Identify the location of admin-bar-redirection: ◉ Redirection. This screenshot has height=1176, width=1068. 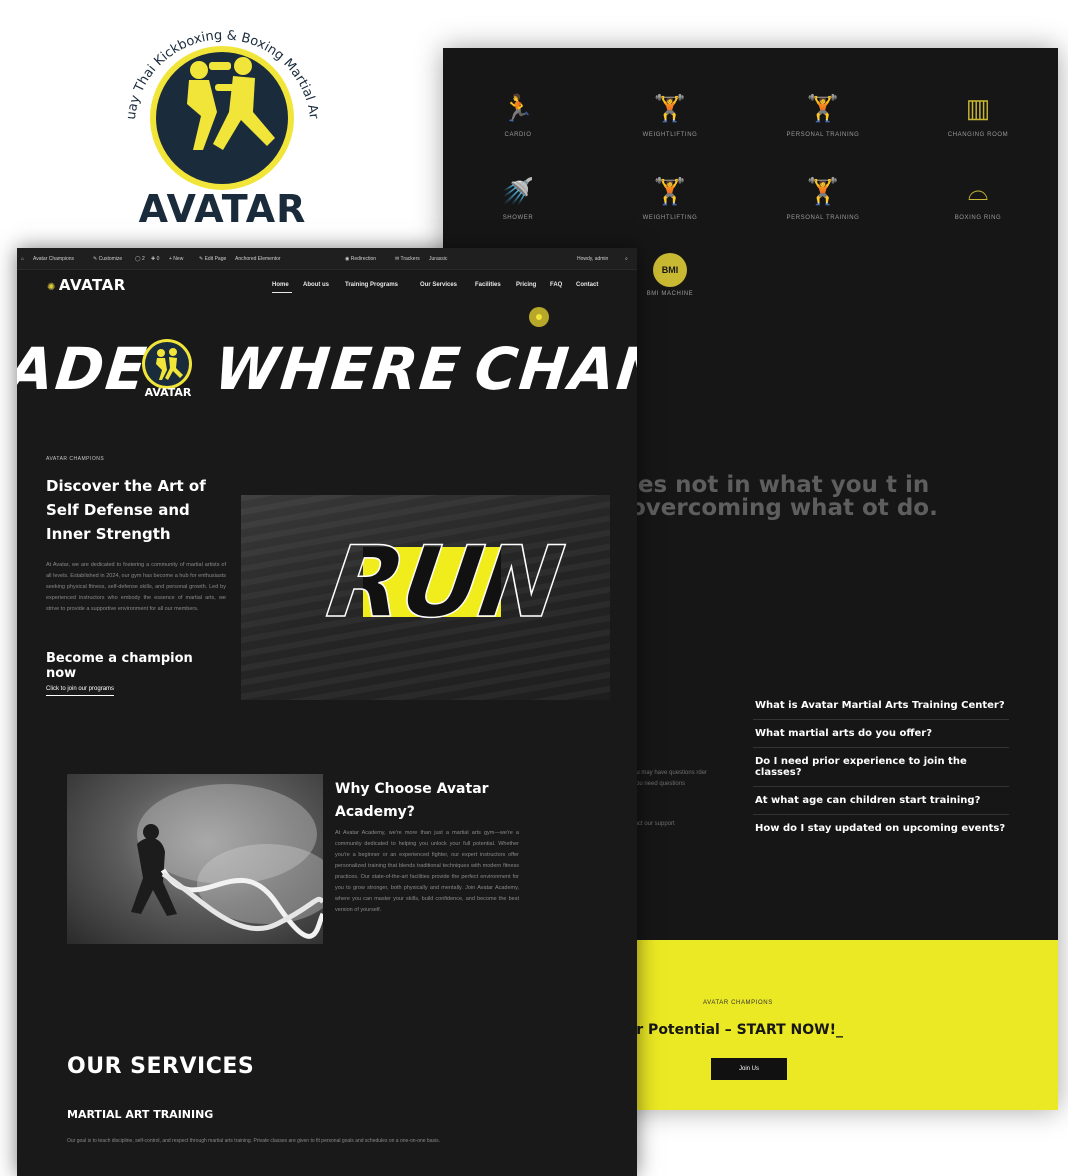
(360, 259).